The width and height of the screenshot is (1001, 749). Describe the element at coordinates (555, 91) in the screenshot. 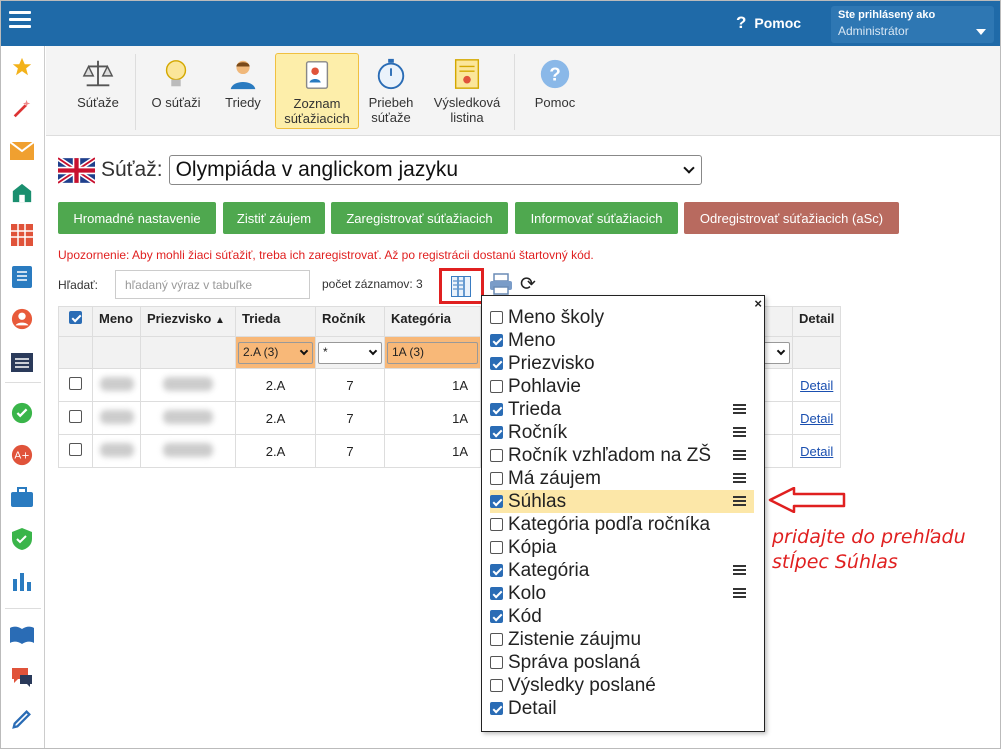

I see `toolbar-help-button: ? Pomoc` at that location.